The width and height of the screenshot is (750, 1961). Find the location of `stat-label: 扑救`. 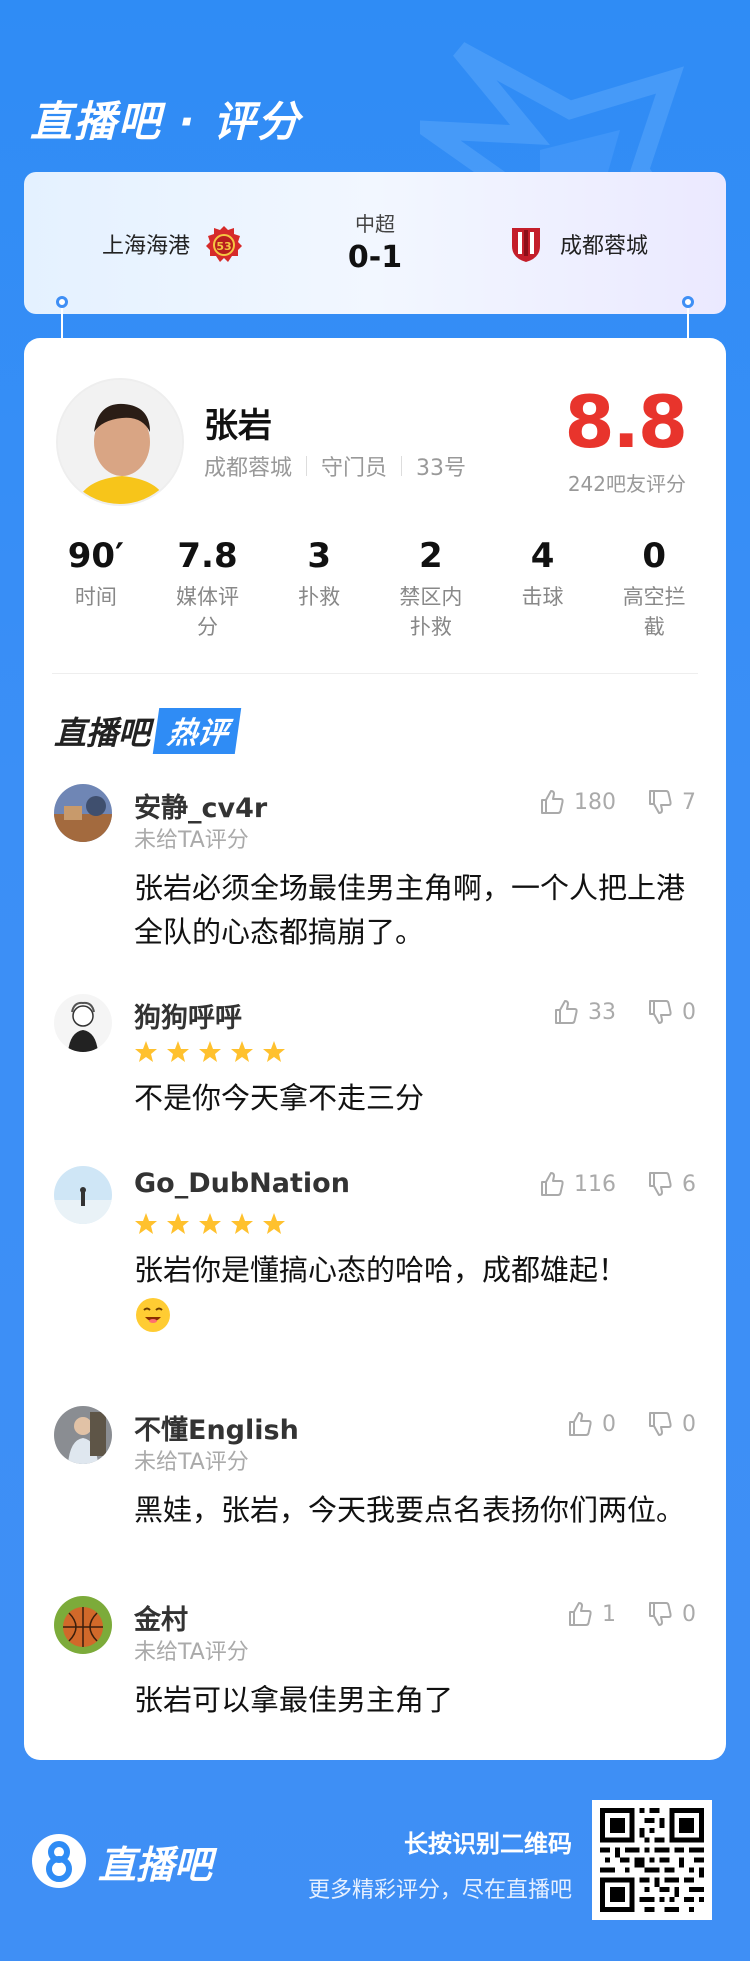

stat-label: 扑救 is located at coordinates (319, 597).